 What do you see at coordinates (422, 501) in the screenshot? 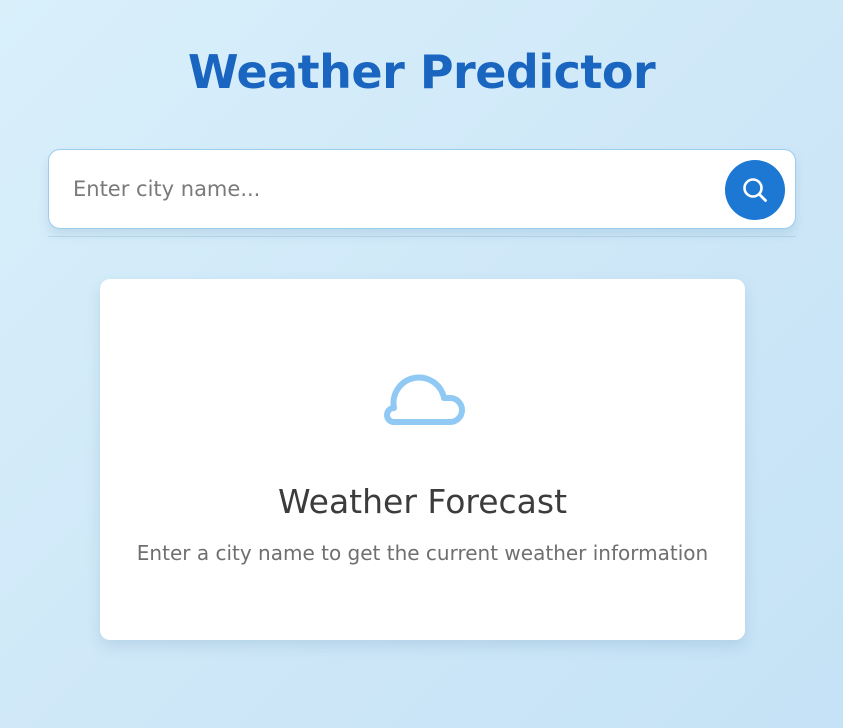
I see `card-title: Weather Forecast` at bounding box center [422, 501].